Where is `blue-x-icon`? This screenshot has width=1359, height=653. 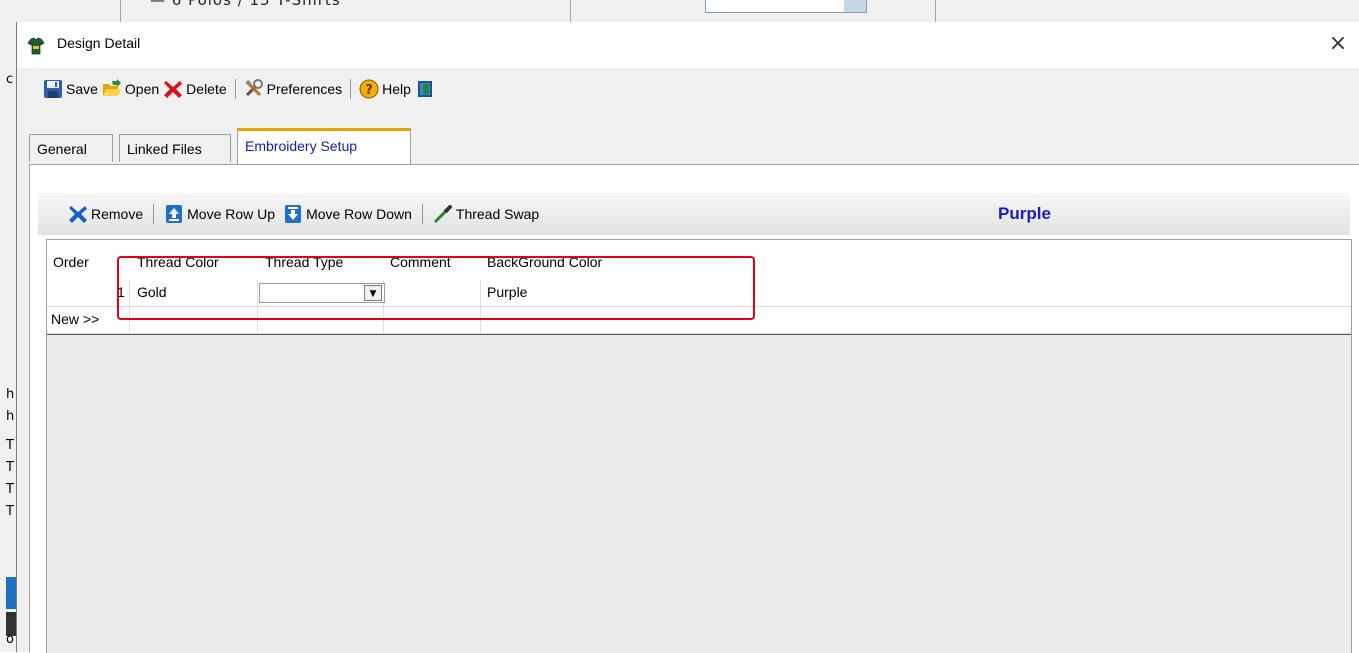
blue-x-icon is located at coordinates (78, 214).